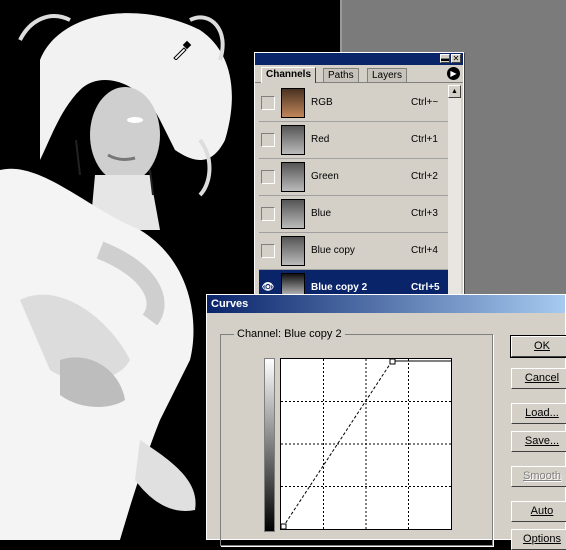 The height and width of the screenshot is (550, 566). I want to click on palette-titlebar: ▬ ✕, so click(359, 59).